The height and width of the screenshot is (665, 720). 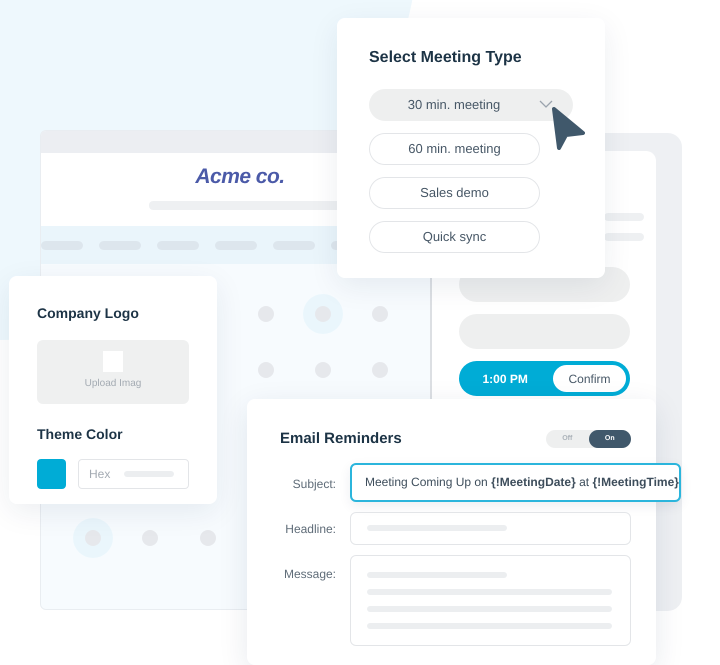 What do you see at coordinates (88, 313) in the screenshot?
I see `section-title: Company Logo` at bounding box center [88, 313].